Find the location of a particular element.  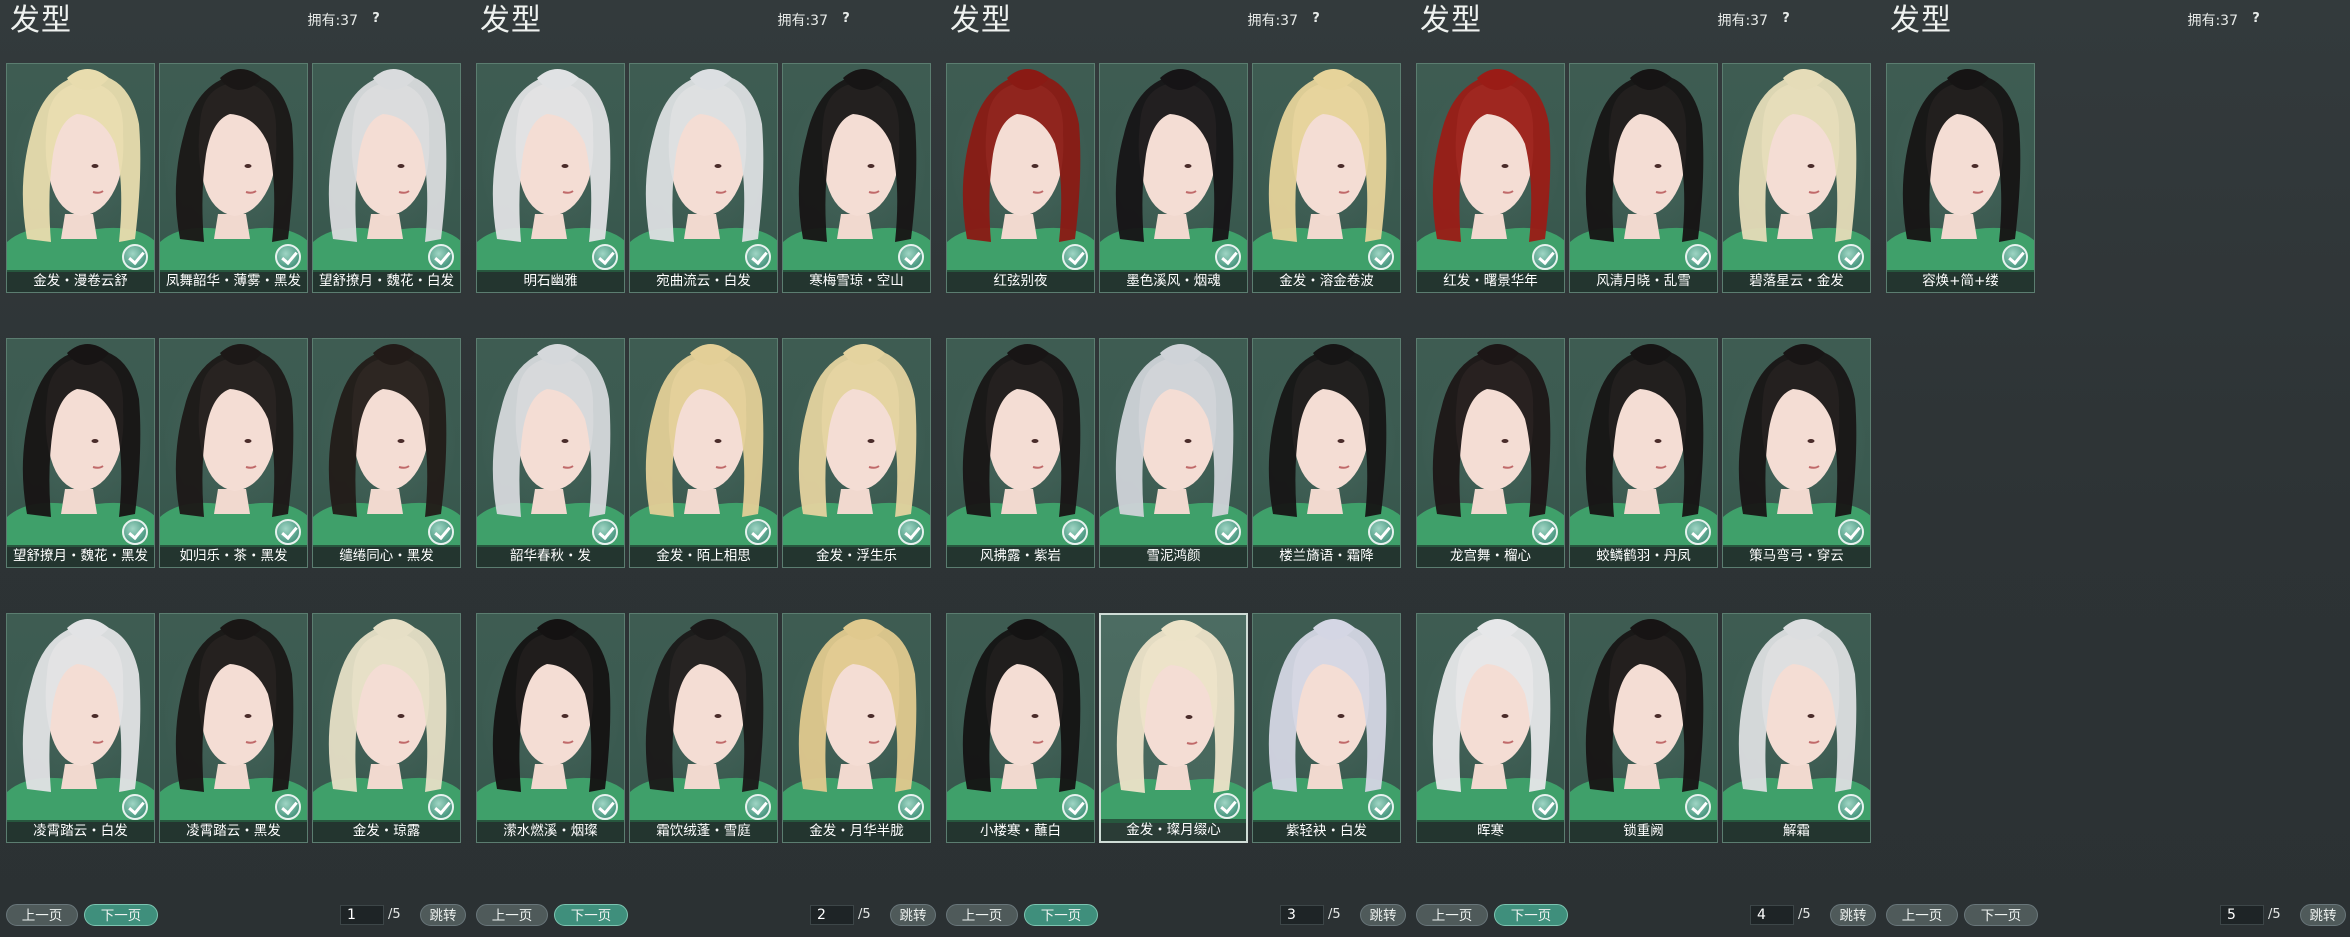

hairstyle-card: 风拂露・紫岩 is located at coordinates (1020, 453).